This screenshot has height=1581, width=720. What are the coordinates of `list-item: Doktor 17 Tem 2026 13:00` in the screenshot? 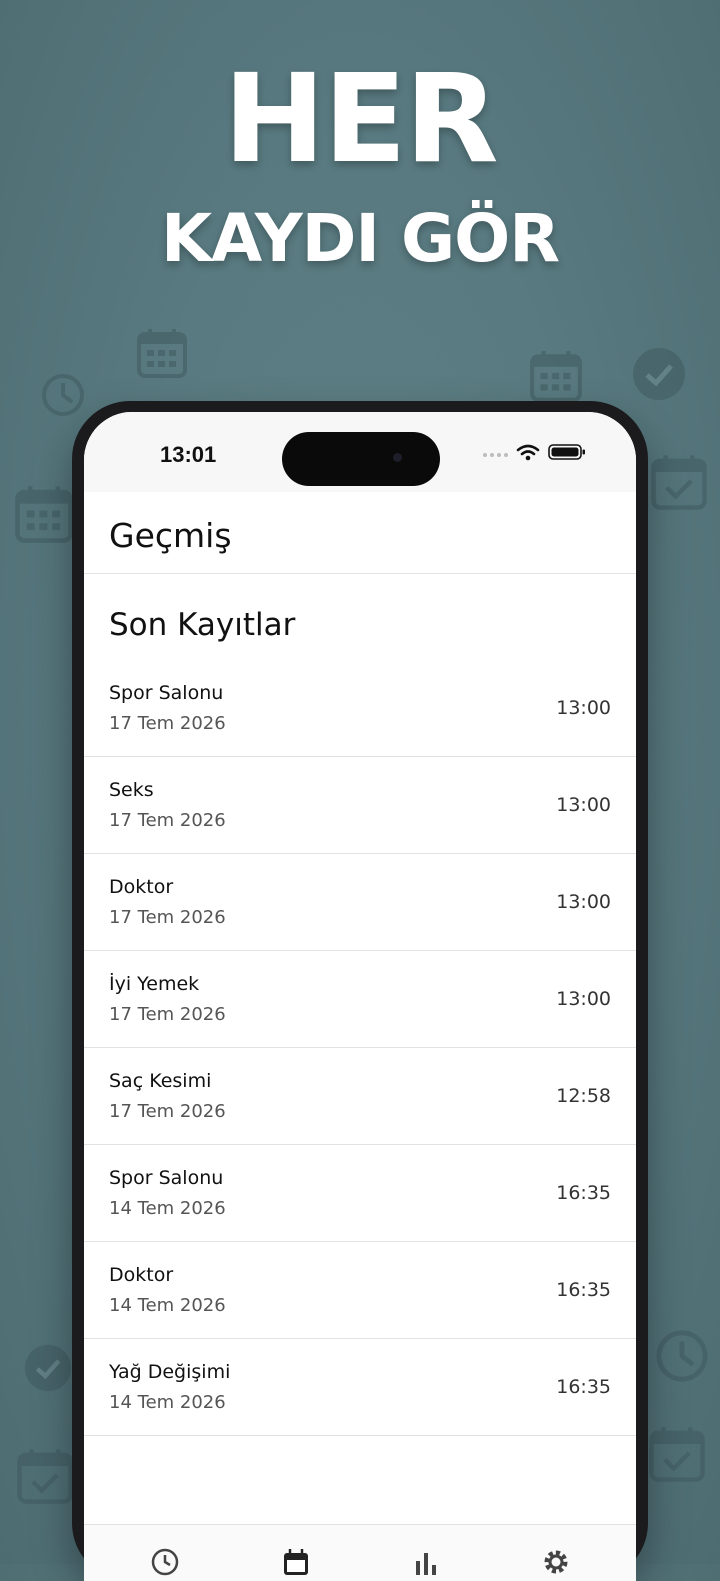 It's located at (360, 902).